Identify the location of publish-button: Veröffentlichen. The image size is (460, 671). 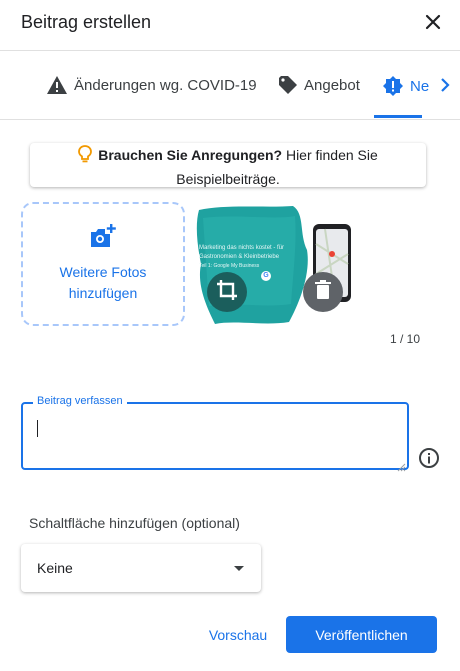
(361, 634).